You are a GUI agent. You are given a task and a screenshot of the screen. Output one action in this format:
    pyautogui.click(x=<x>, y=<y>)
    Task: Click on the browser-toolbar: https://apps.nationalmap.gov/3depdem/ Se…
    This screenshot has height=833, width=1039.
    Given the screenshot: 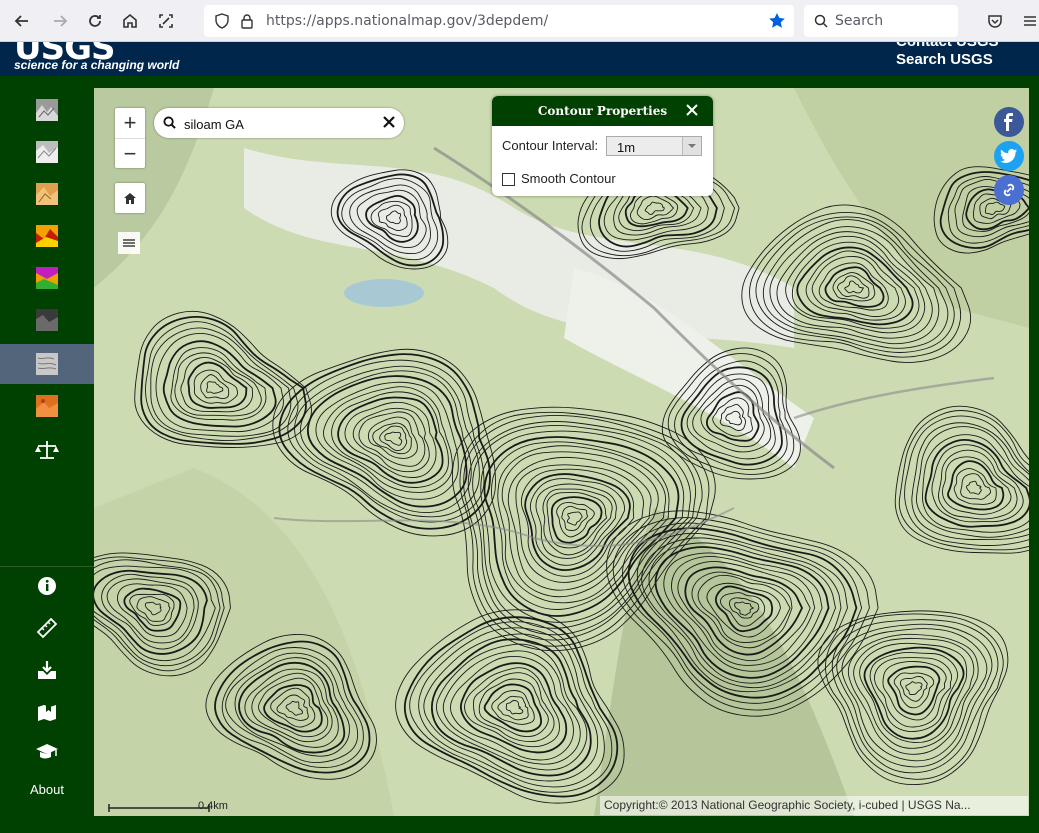 What is the action you would take?
    pyautogui.click(x=519, y=21)
    